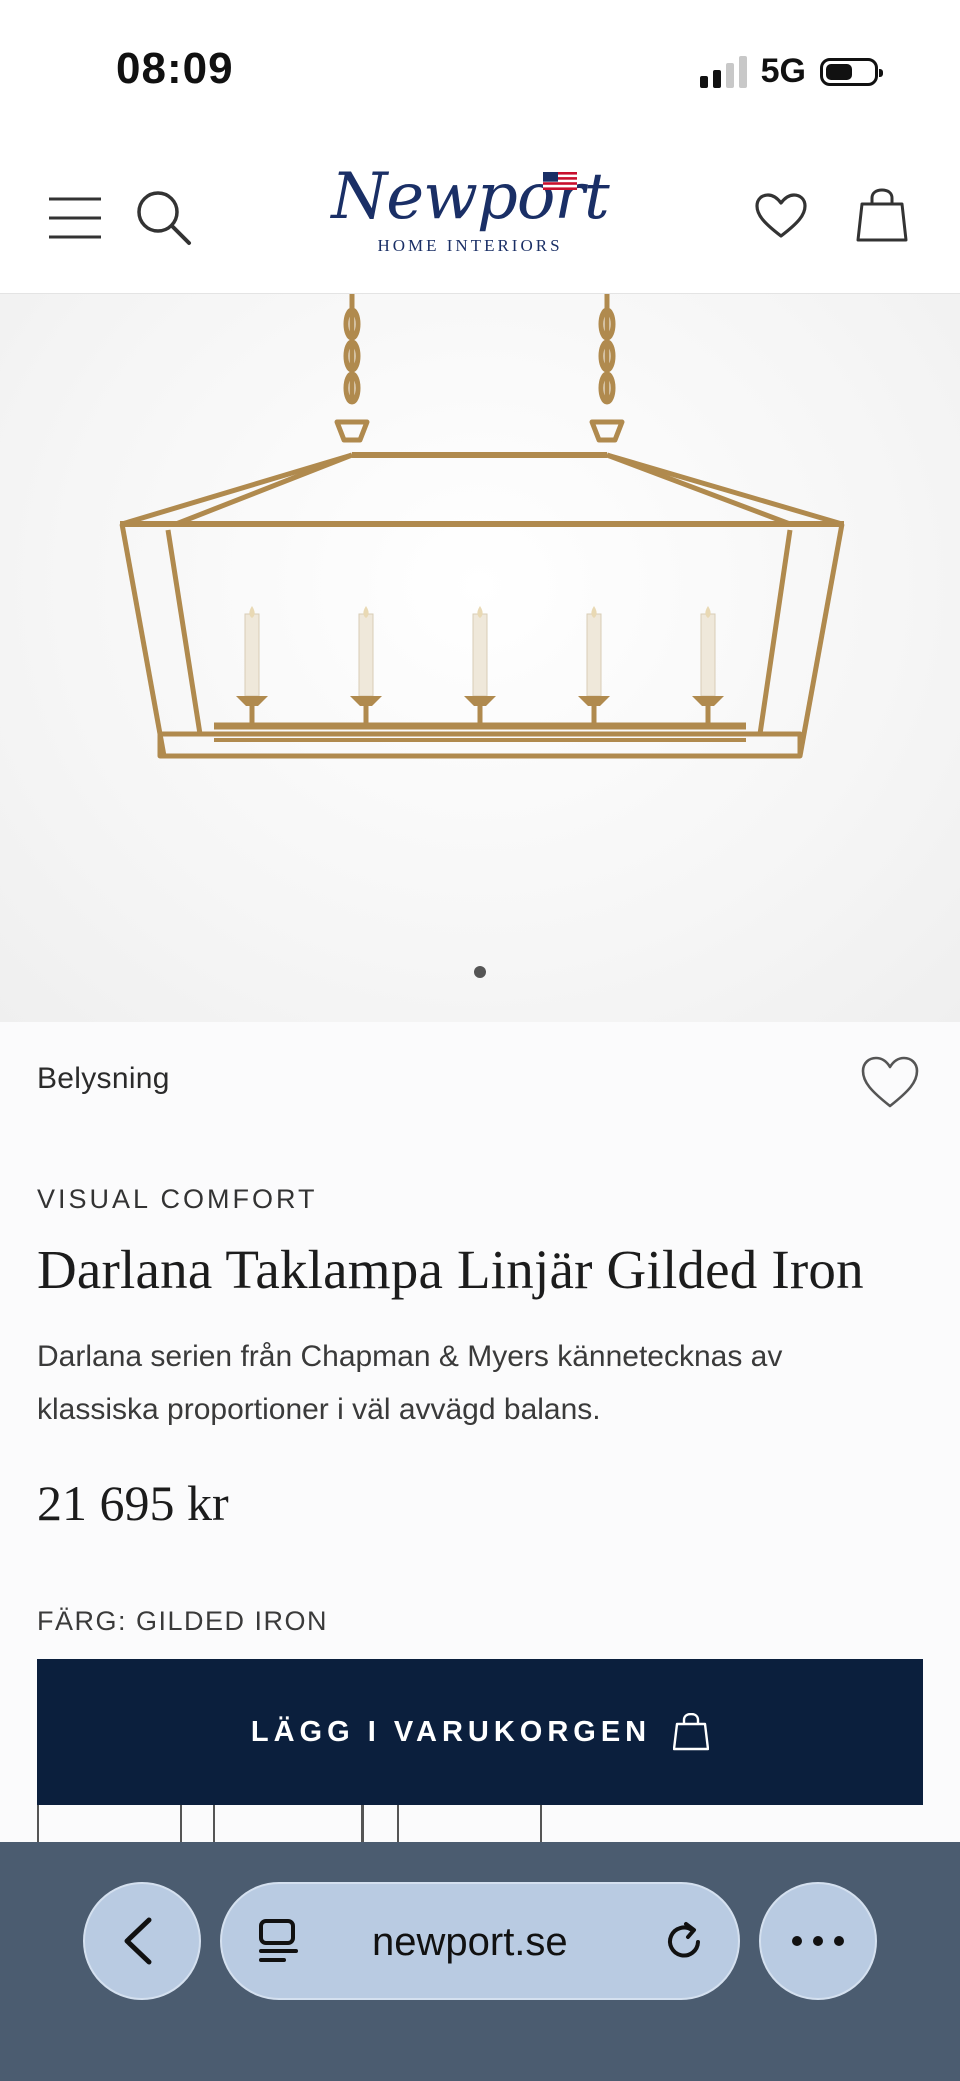  I want to click on add-to-cart-label: LÄGG I VARUKORGEN, so click(451, 1731).